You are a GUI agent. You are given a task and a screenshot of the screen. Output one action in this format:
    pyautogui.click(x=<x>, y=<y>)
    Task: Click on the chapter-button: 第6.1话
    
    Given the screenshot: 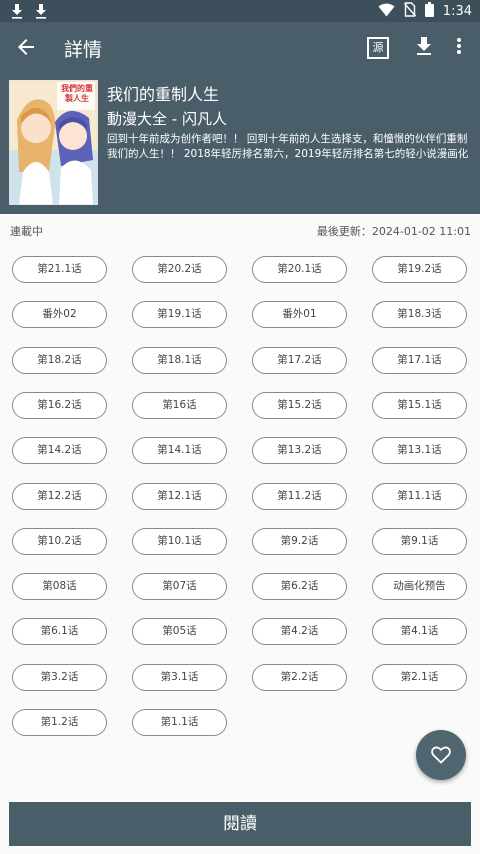 What is the action you would take?
    pyautogui.click(x=59, y=632)
    